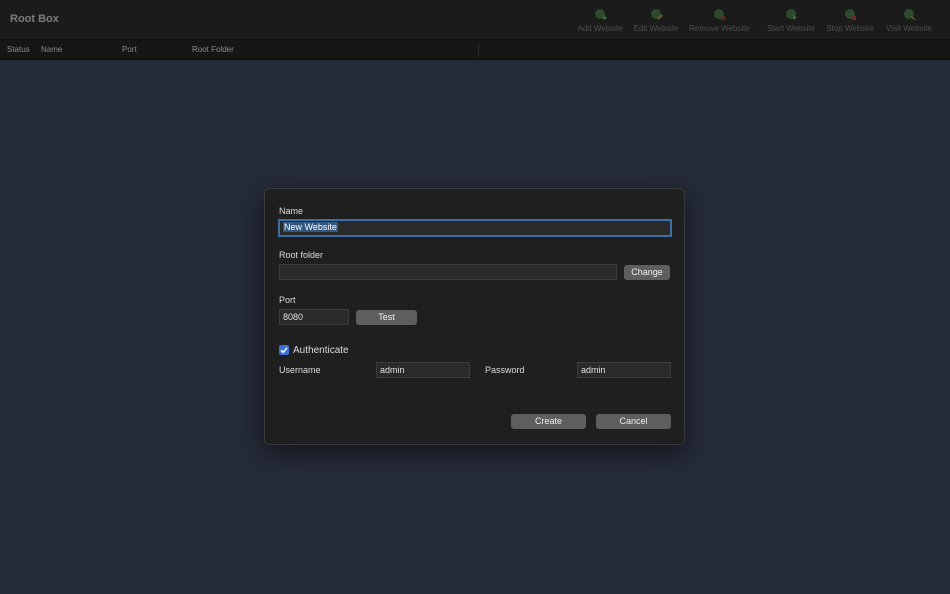 Image resolution: width=950 pixels, height=594 pixels. What do you see at coordinates (321, 350) in the screenshot?
I see `authenticate-label: Authenticate` at bounding box center [321, 350].